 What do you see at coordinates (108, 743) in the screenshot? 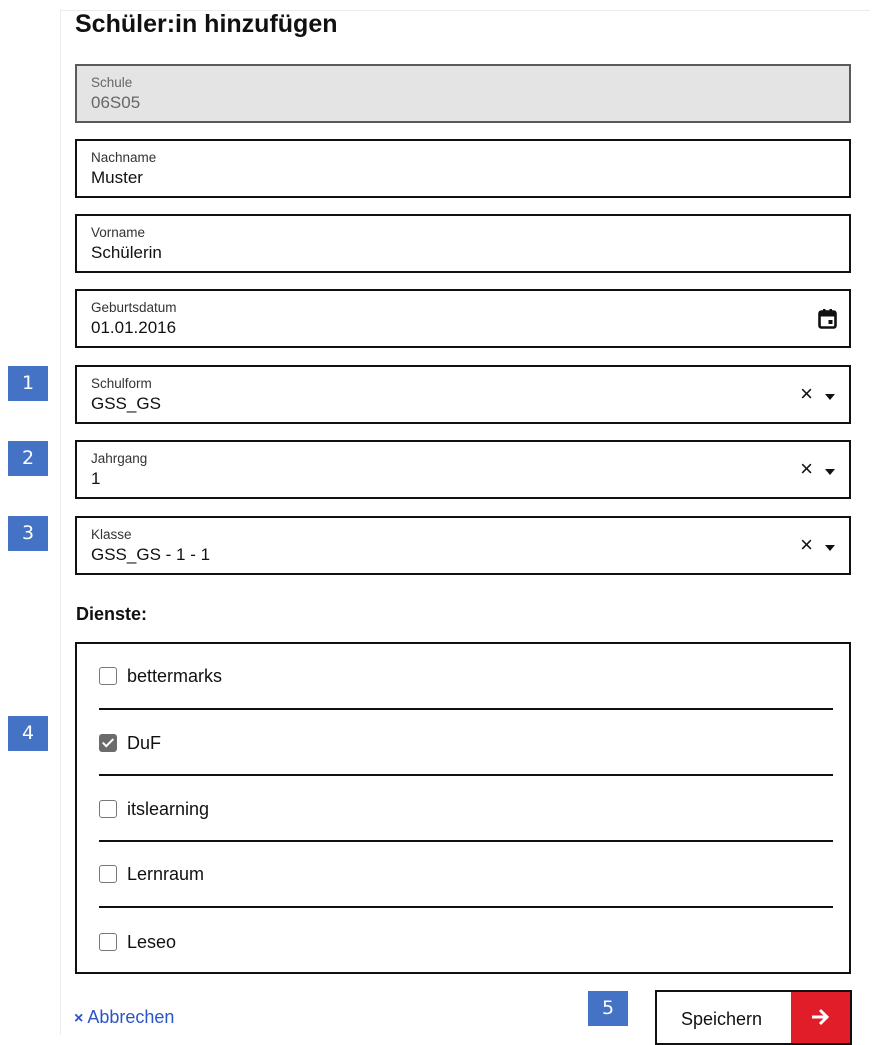
I see `checkbox-checked` at bounding box center [108, 743].